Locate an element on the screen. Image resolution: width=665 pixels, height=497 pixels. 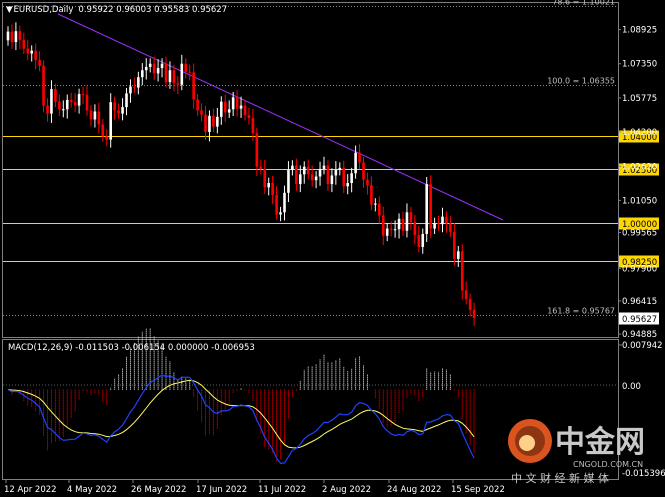
macd-main-line is located at coordinates (241, 419).